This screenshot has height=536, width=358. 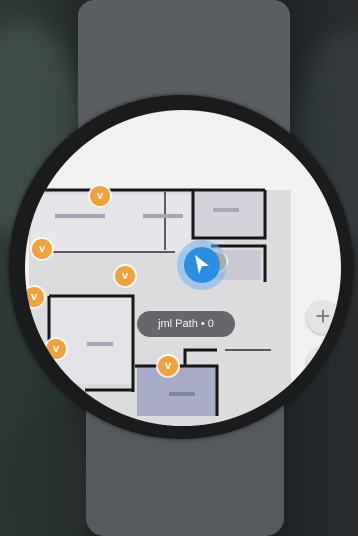 I want to click on room-top-left, so click(x=111, y=223).